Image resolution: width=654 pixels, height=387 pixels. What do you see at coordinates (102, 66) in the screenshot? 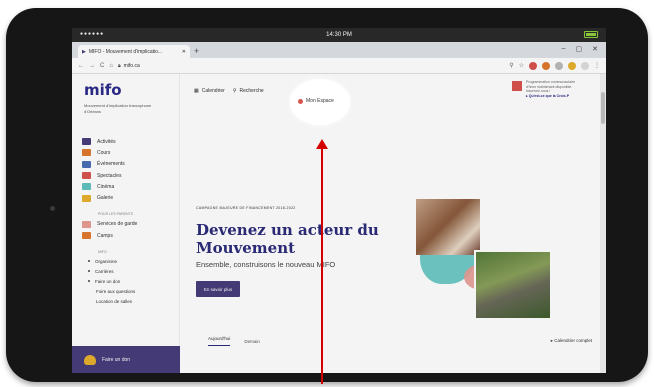
I see `reload-icon: C` at bounding box center [102, 66].